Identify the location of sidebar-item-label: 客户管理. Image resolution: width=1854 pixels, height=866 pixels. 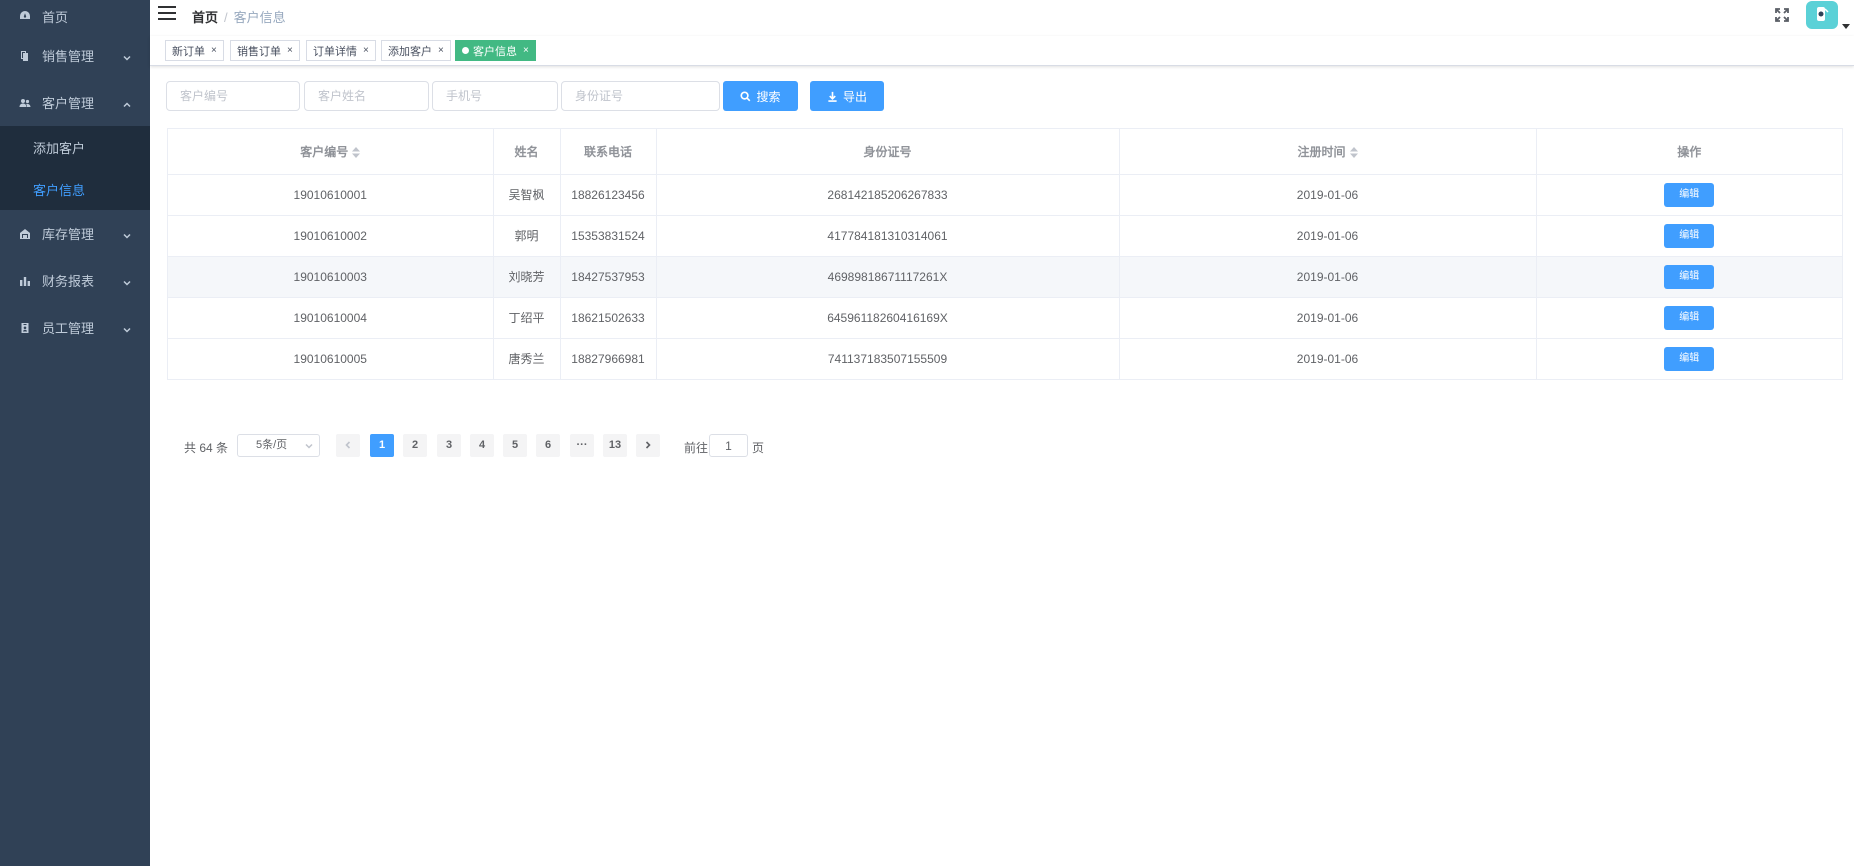
(68, 103).